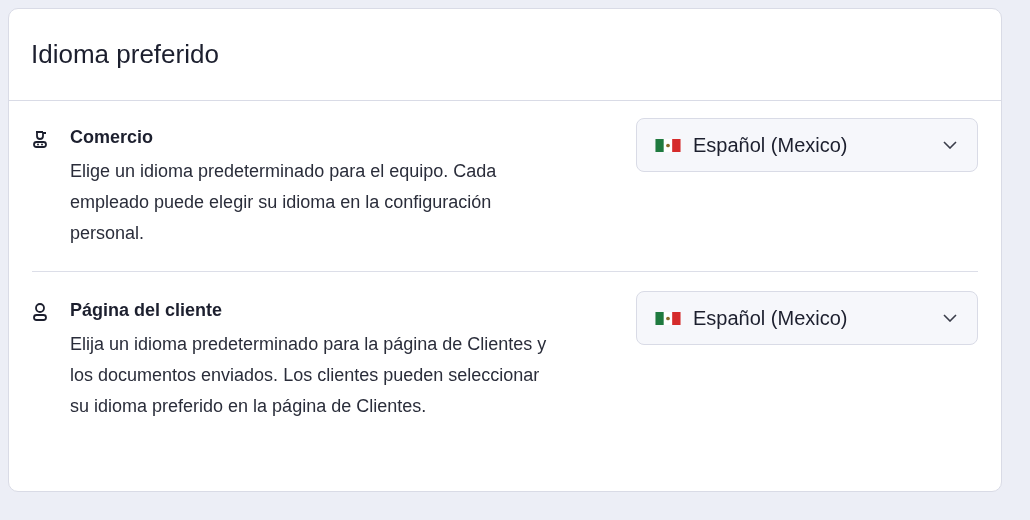 The height and width of the screenshot is (520, 1030). I want to click on setting-label: Comercio, so click(112, 137).